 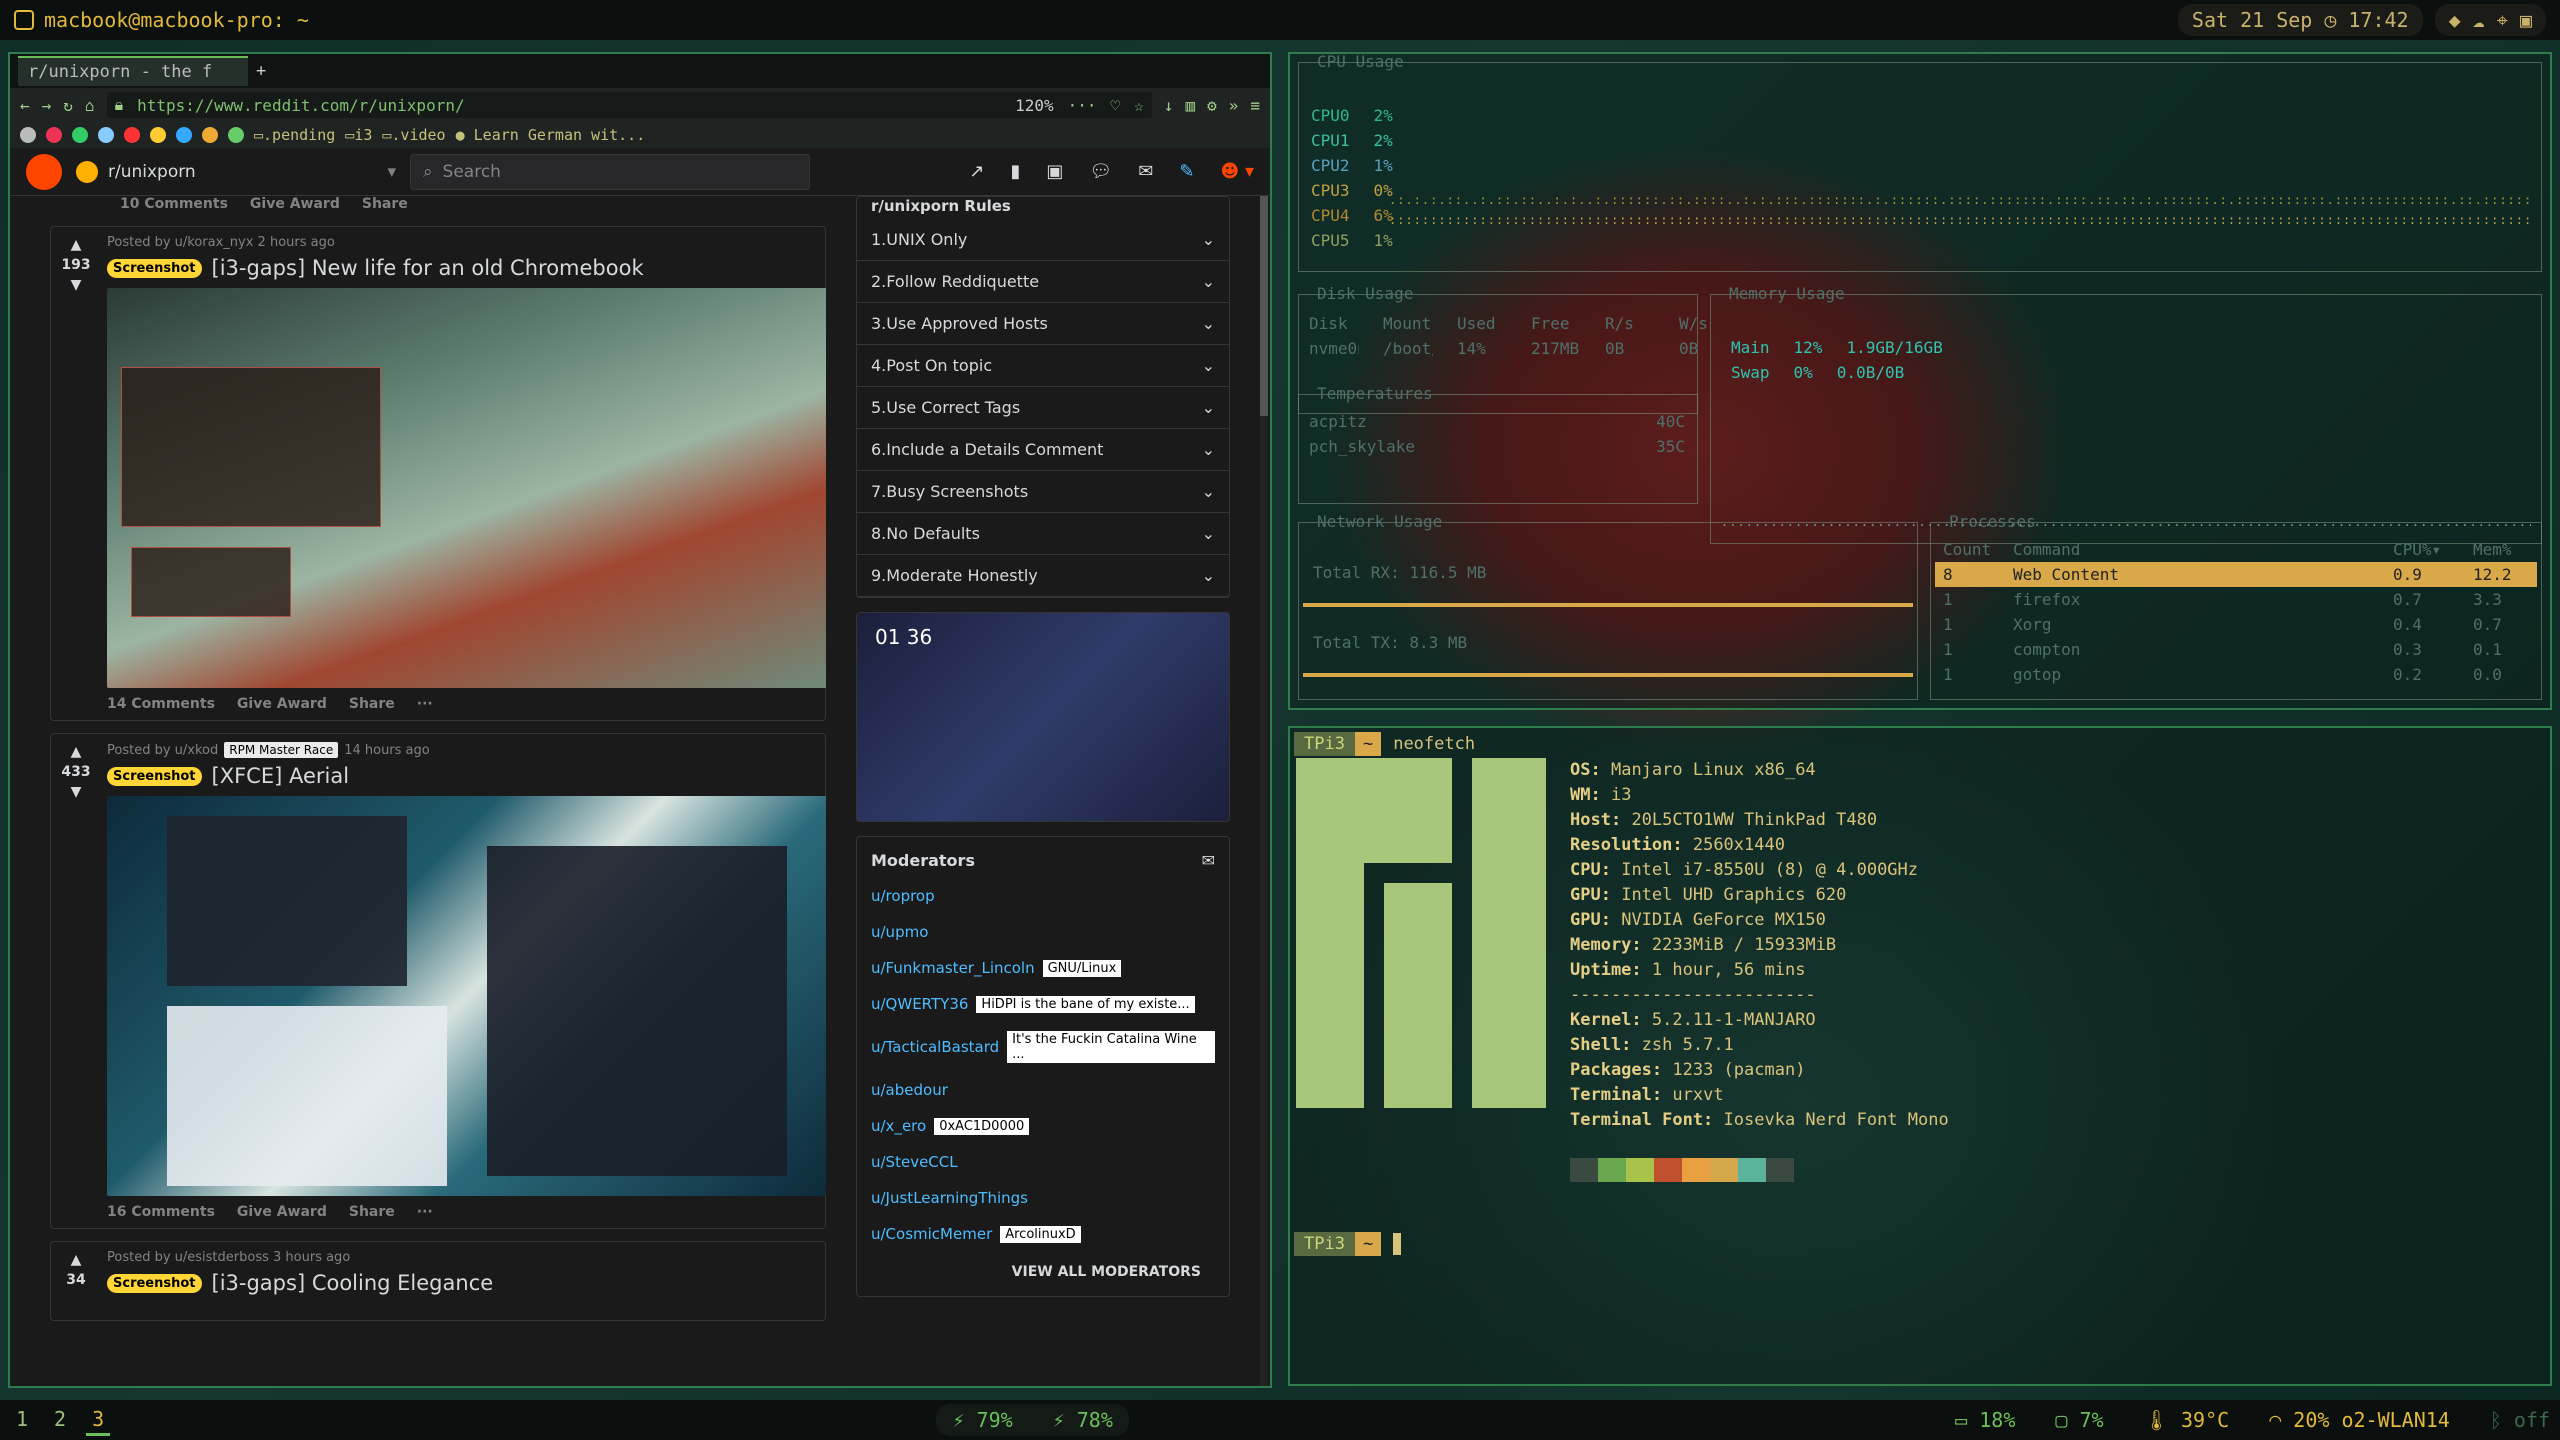 I want to click on lock-icon: ▣, so click(x=2526, y=20).